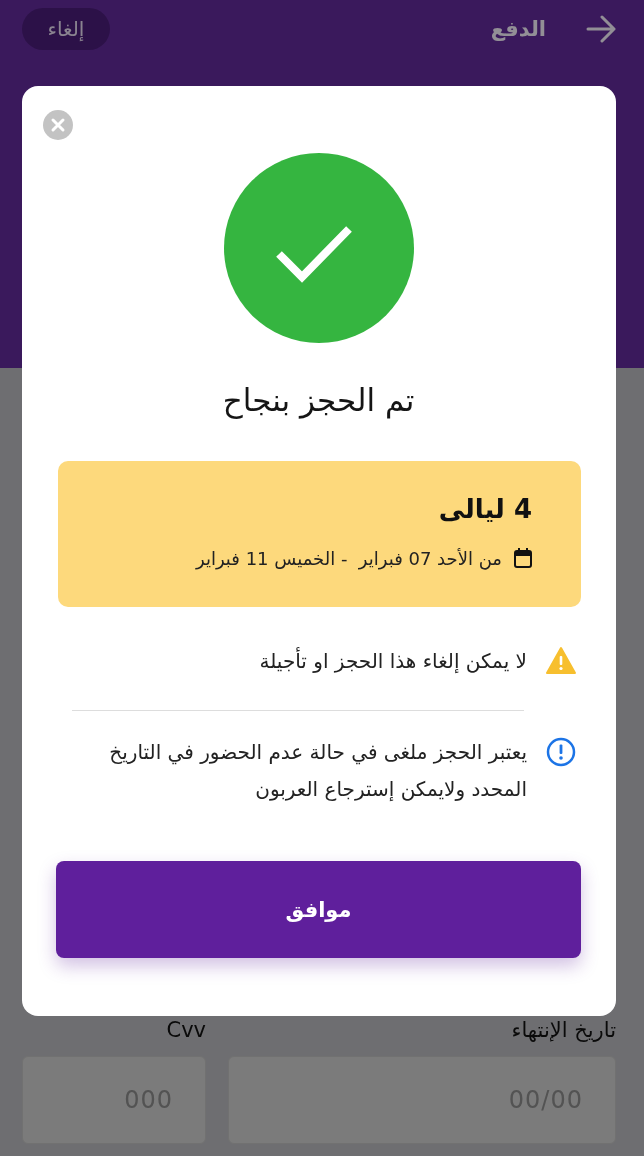  Describe the element at coordinates (318, 248) in the screenshot. I see `check-circle-icon` at that location.